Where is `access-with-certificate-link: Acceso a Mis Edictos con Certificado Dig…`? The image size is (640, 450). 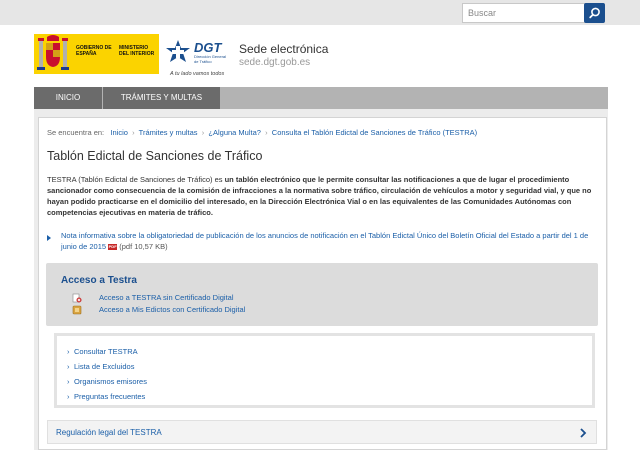 access-with-certificate-link: Acceso a Mis Edictos con Certificado Dig… is located at coordinates (172, 309).